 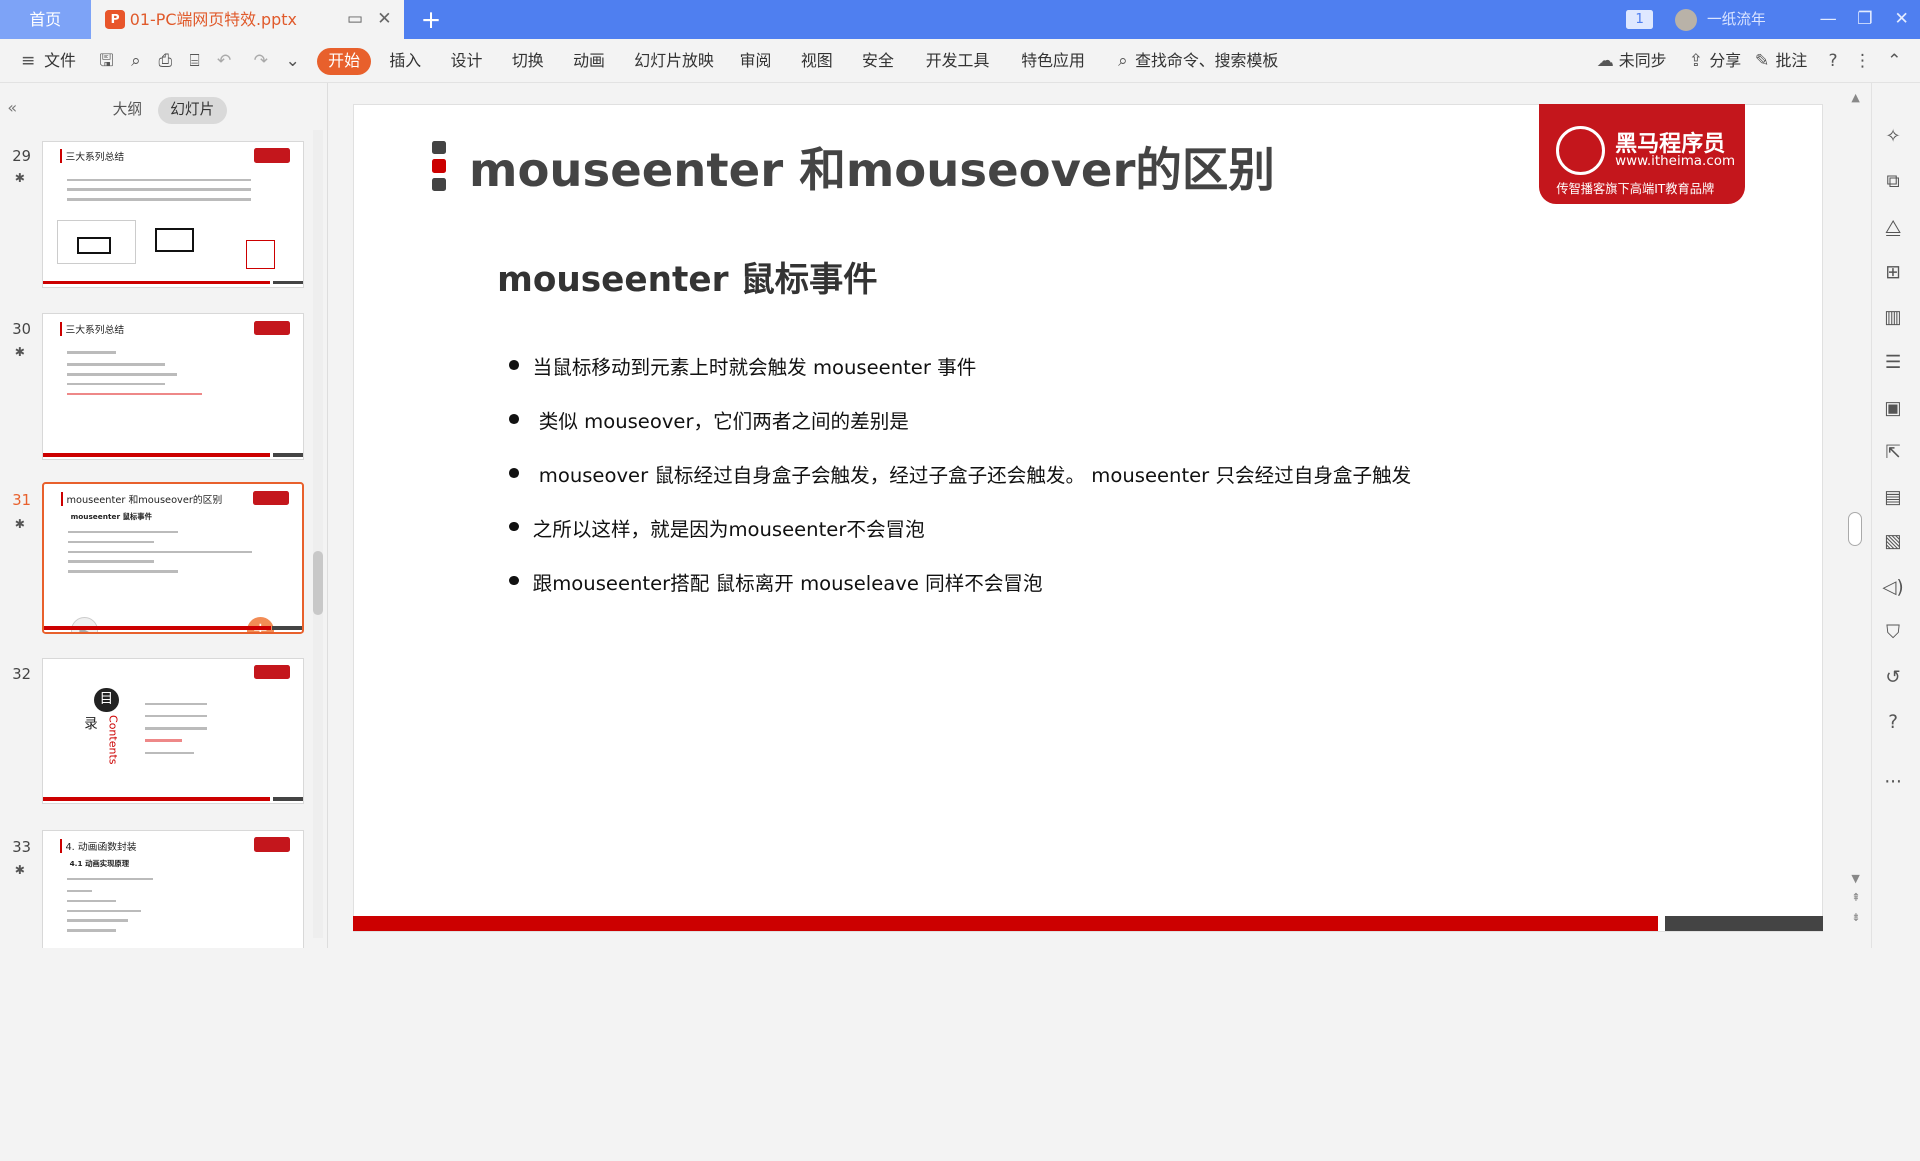 What do you see at coordinates (1643, 61) in the screenshot?
I see `sync-status: 未同步` at bounding box center [1643, 61].